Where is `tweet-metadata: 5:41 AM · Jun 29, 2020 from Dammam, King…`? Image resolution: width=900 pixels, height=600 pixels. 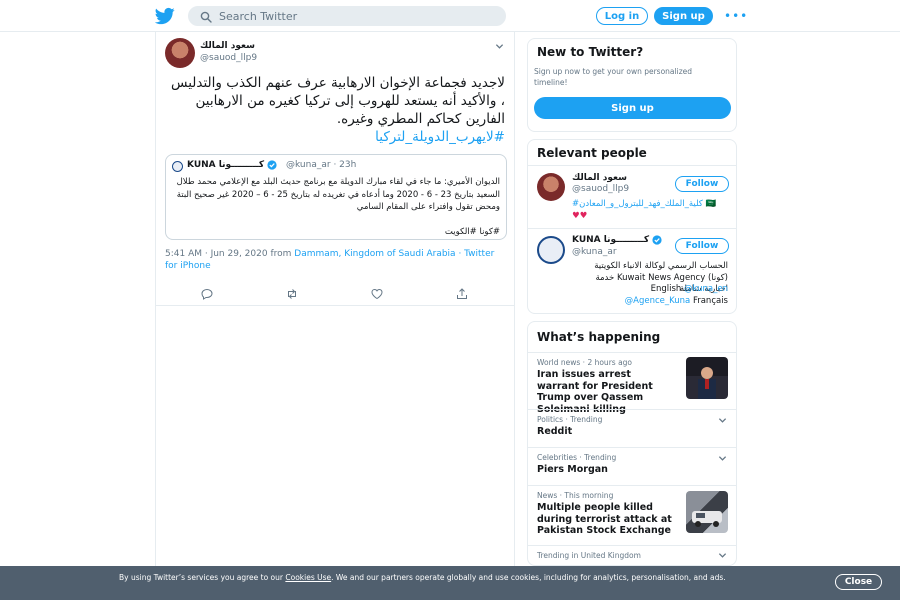 tweet-metadata: 5:41 AM · Jun 29, 2020 from Dammam, King… is located at coordinates (335, 260).